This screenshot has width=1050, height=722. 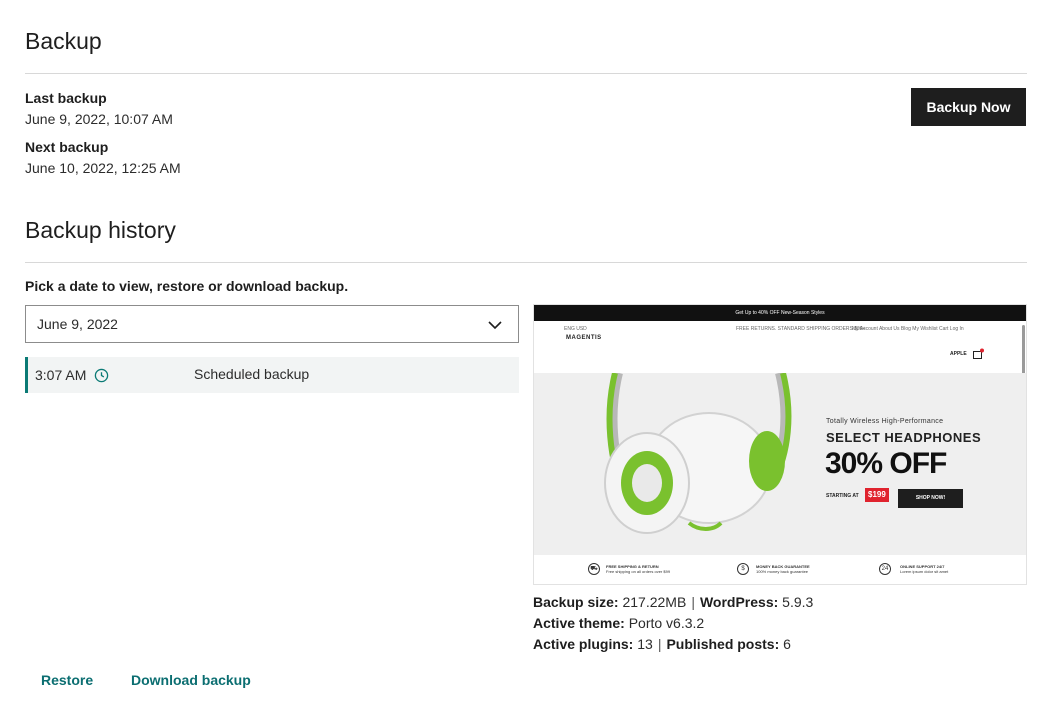 What do you see at coordinates (743, 569) in the screenshot?
I see `dollar-icon: $` at bounding box center [743, 569].